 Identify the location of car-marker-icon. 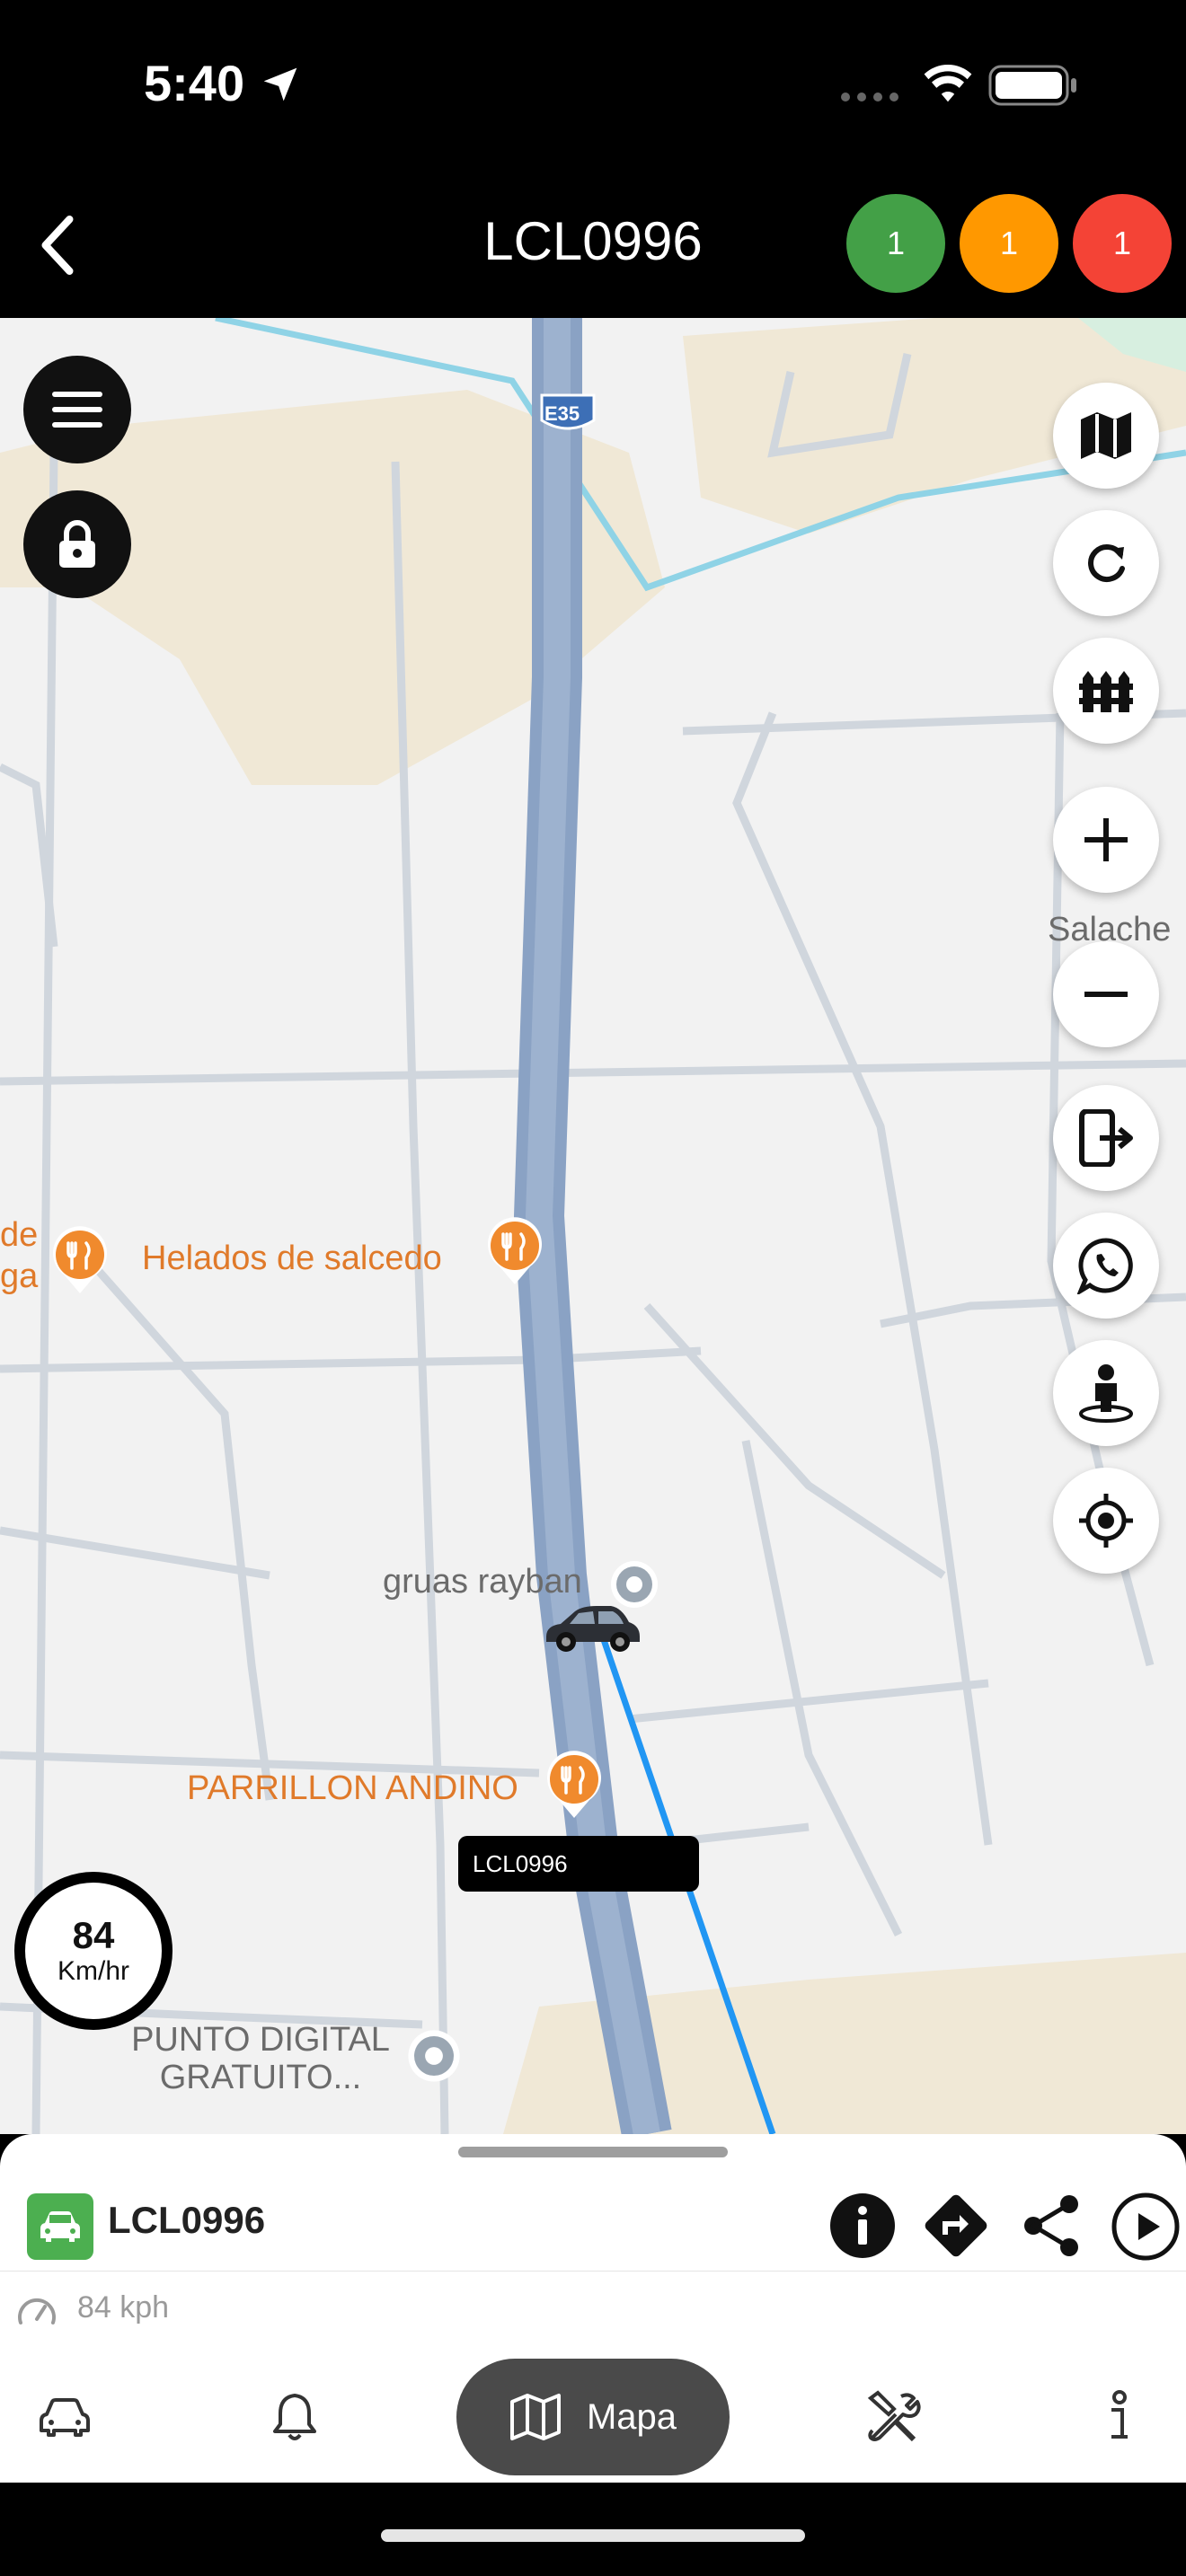
(591, 1628).